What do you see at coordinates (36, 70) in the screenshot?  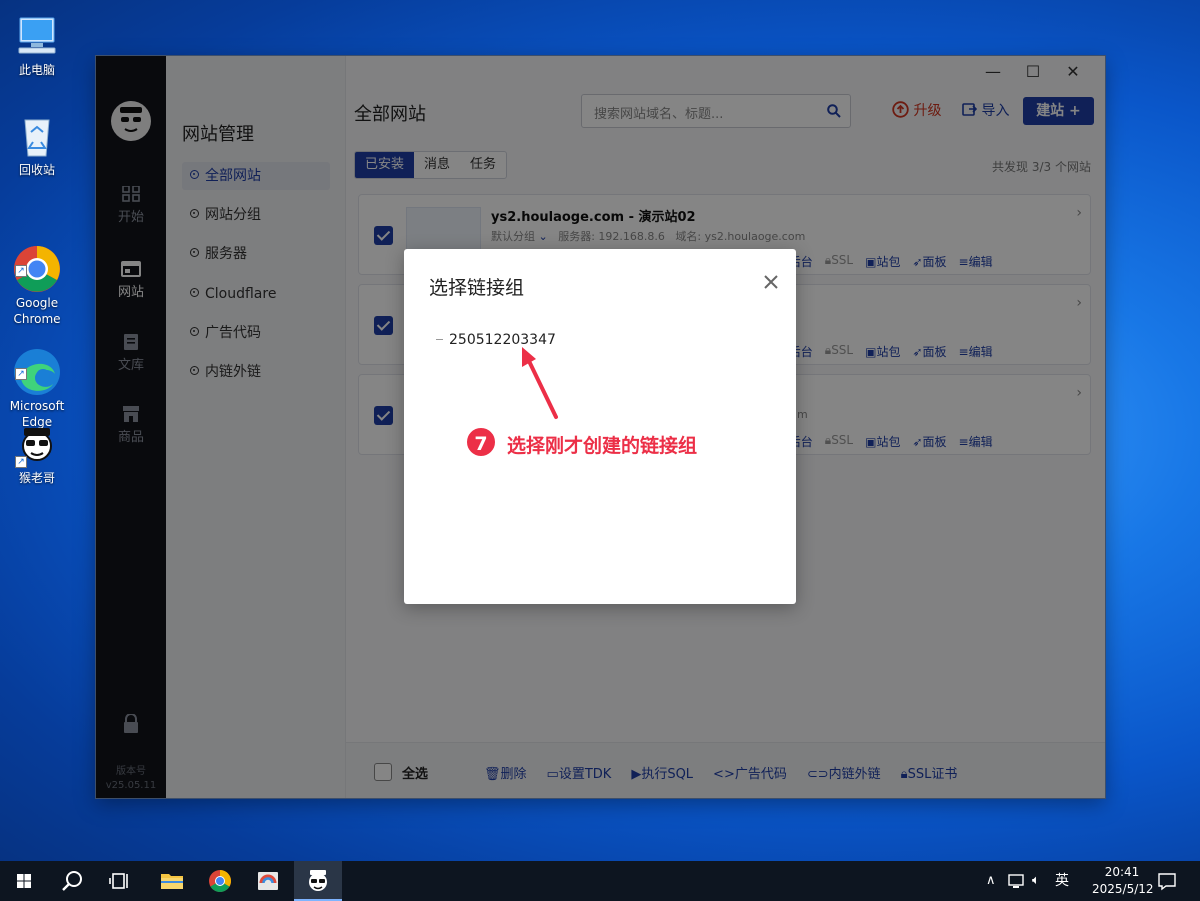 I see `desktop-icon-label: 此电脑` at bounding box center [36, 70].